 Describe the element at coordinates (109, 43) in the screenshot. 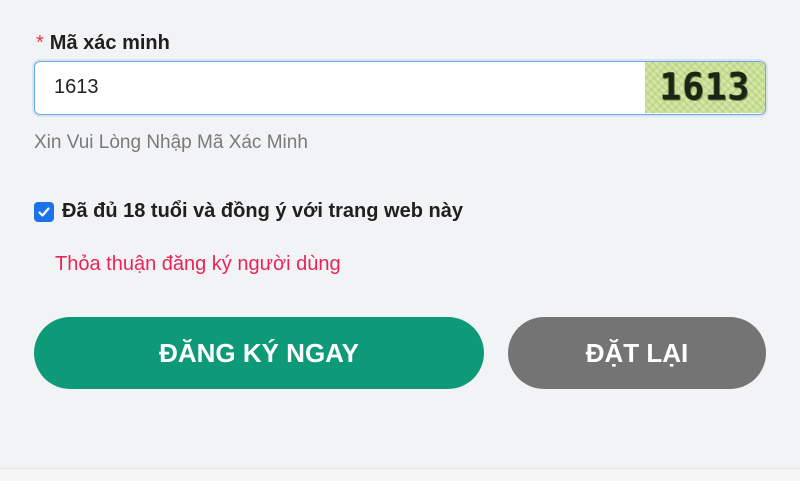

I see `captcha-label-text: Mã xác minh` at that location.